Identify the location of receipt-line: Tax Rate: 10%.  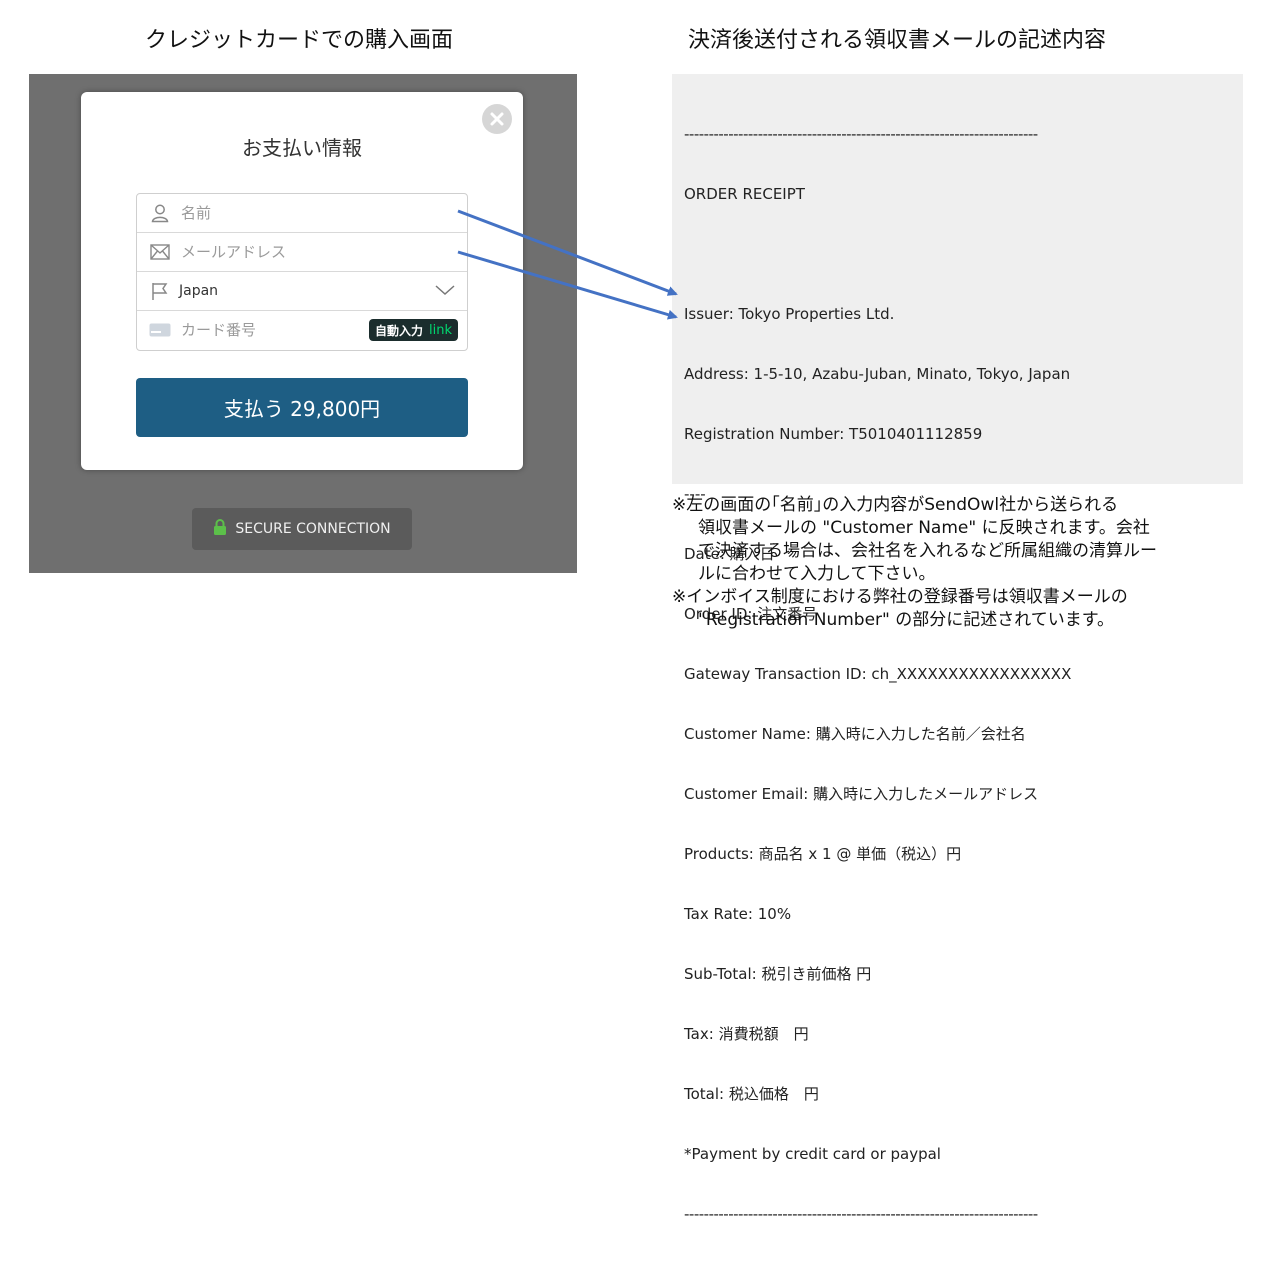
(738, 914).